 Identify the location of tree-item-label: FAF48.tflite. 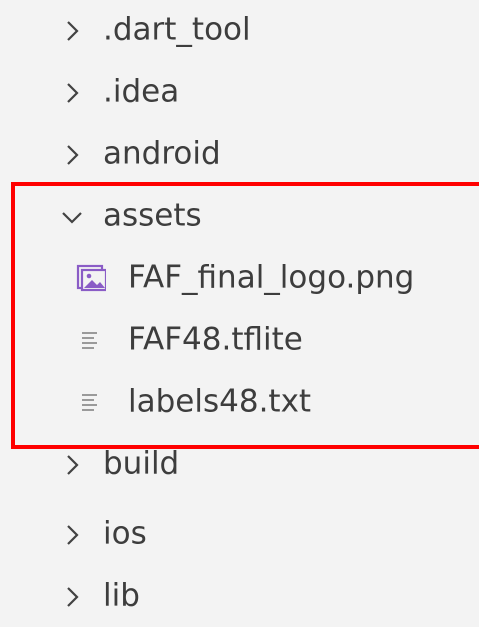
(215, 339).